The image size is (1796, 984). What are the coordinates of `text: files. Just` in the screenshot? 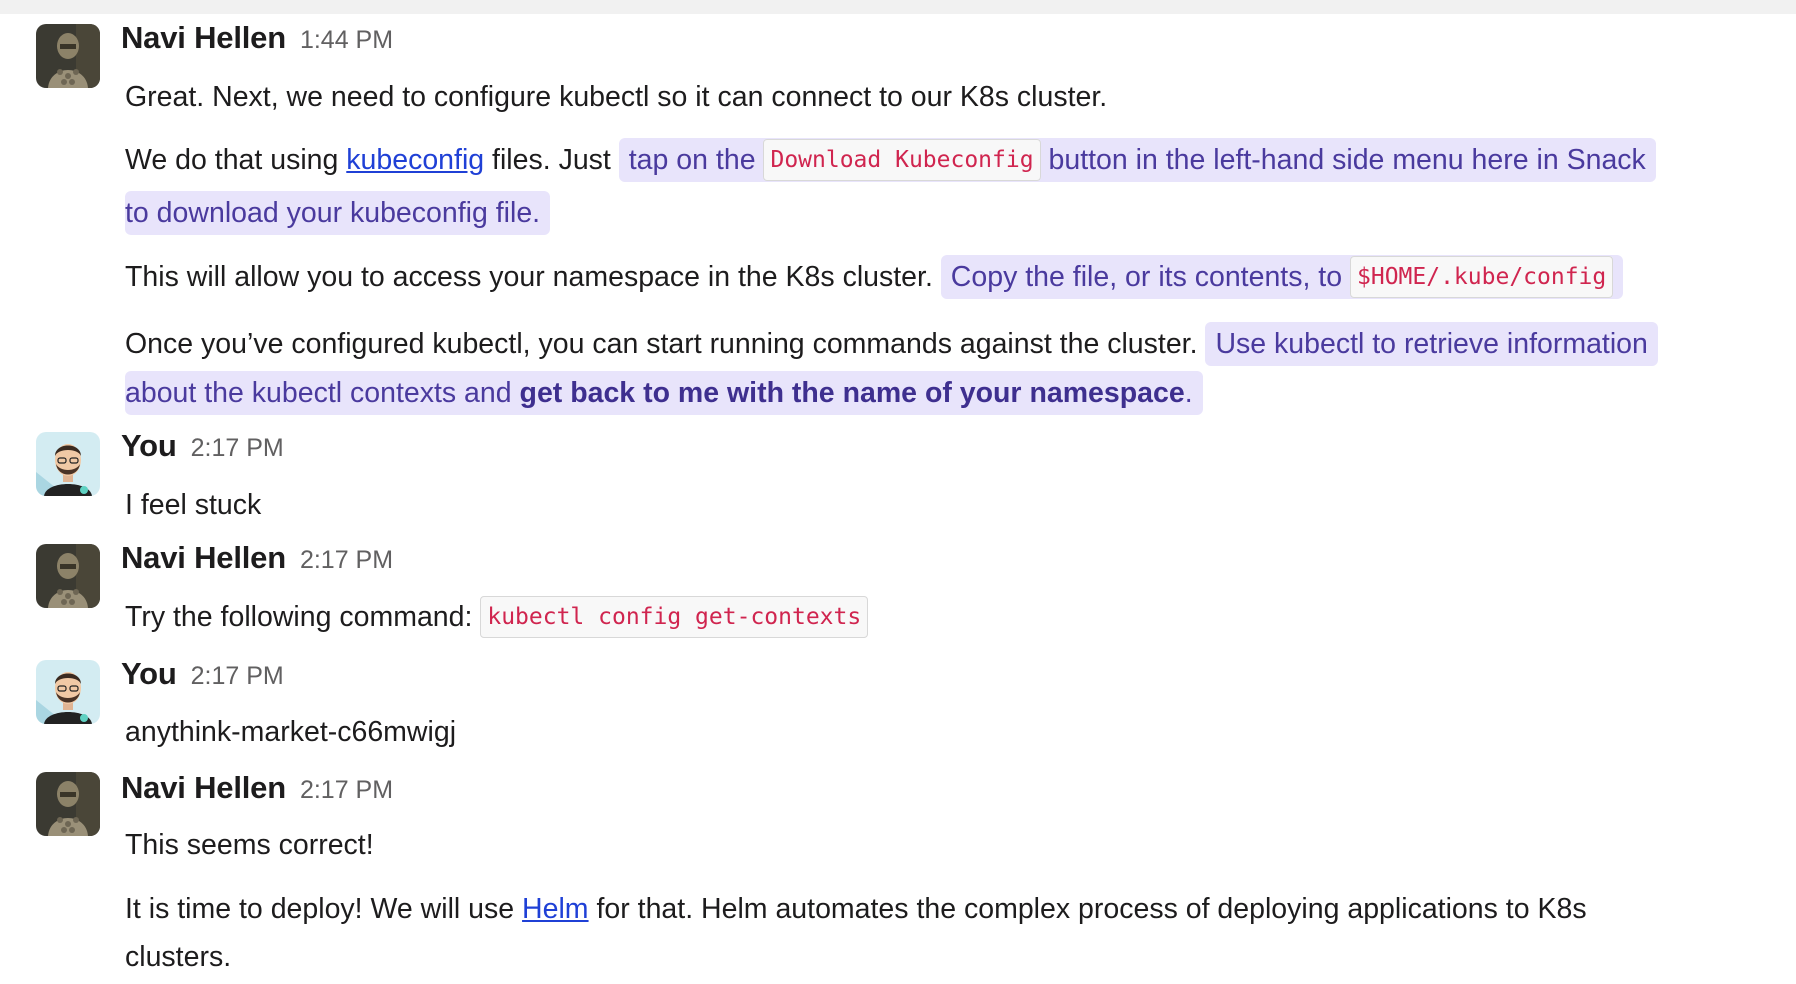 It's located at (551, 160).